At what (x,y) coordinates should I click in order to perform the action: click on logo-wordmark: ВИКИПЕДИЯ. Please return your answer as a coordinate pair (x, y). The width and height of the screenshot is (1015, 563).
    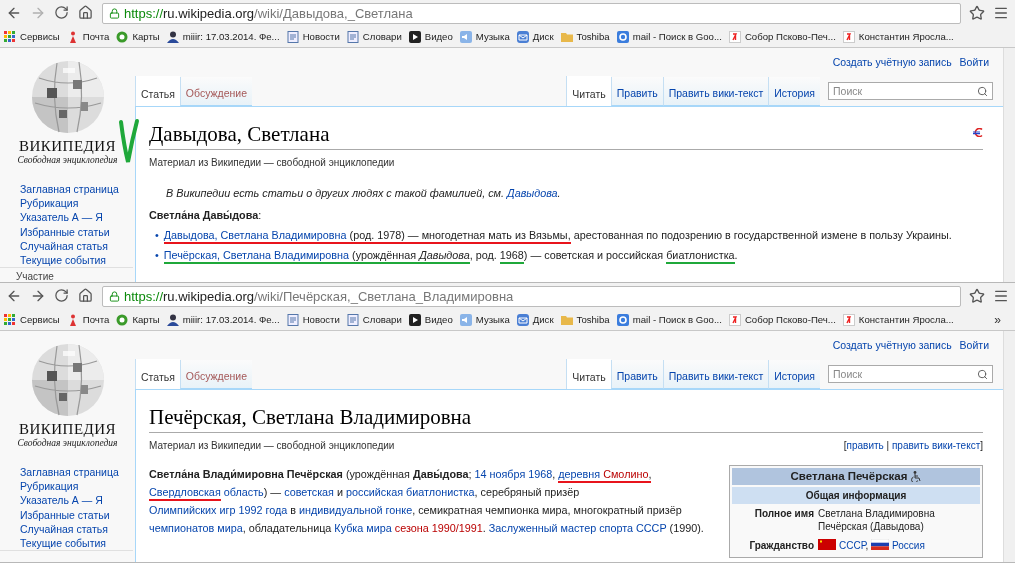
    Looking at the image, I should click on (67, 146).